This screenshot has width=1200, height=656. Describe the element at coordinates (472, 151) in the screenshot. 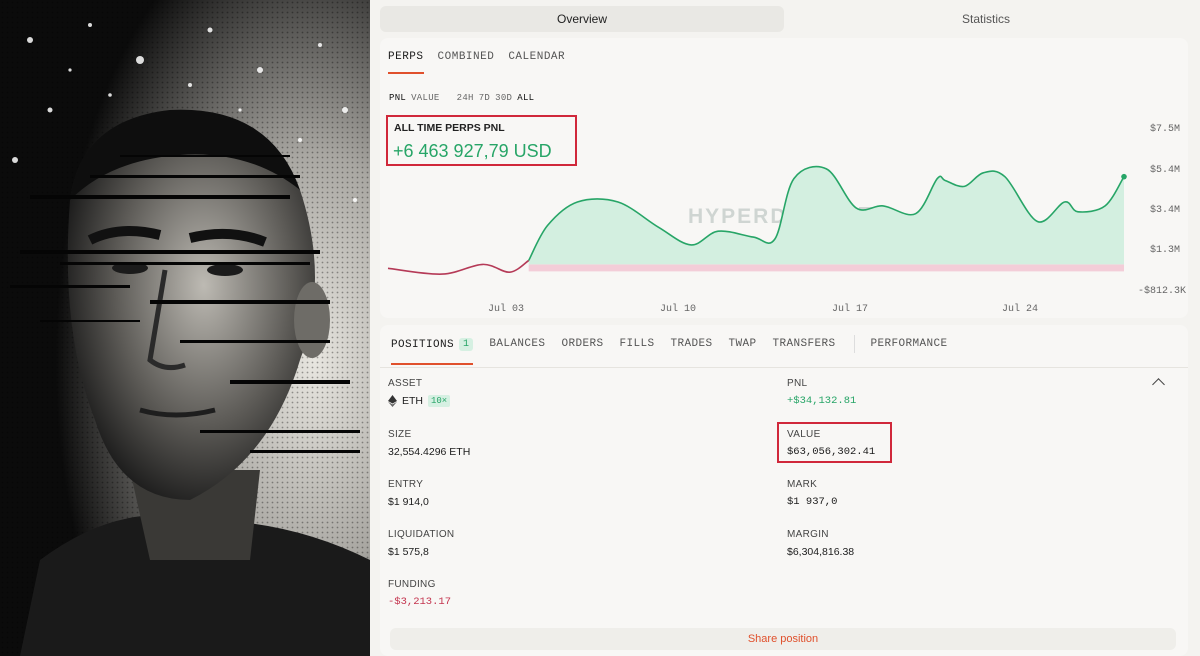

I see `pnl-value: +6 463 927,79 USD` at that location.